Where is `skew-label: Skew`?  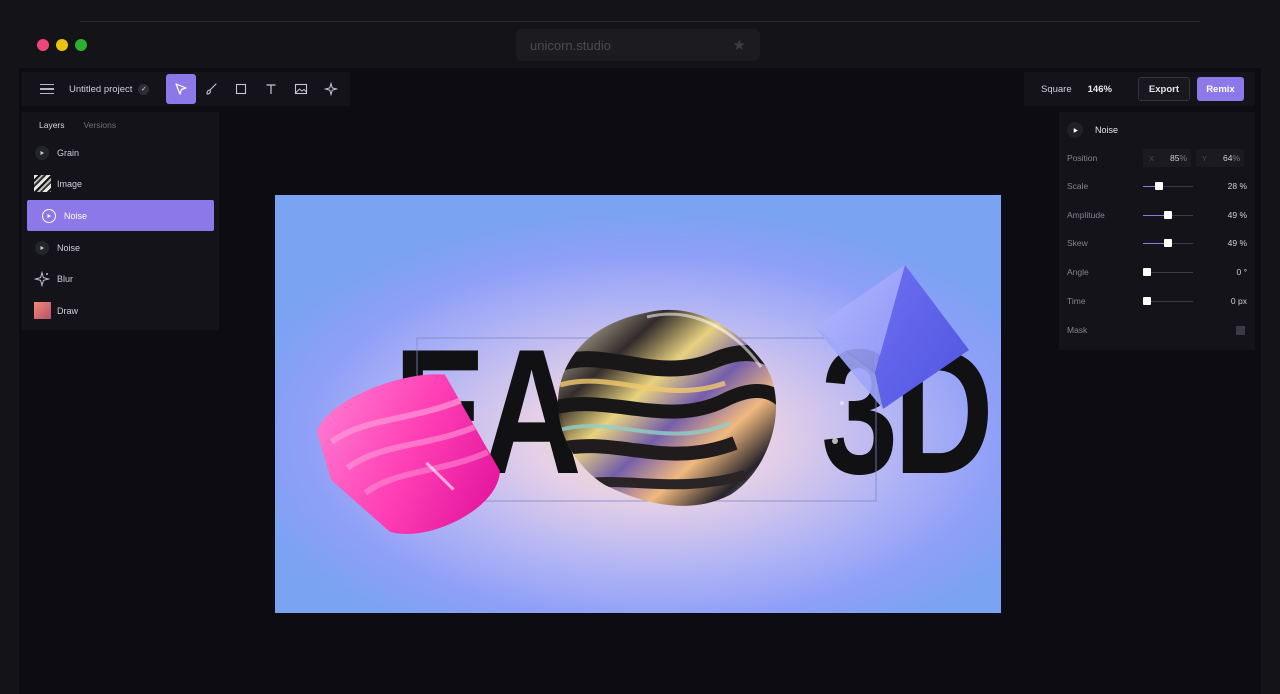
skew-label: Skew is located at coordinates (1077, 243).